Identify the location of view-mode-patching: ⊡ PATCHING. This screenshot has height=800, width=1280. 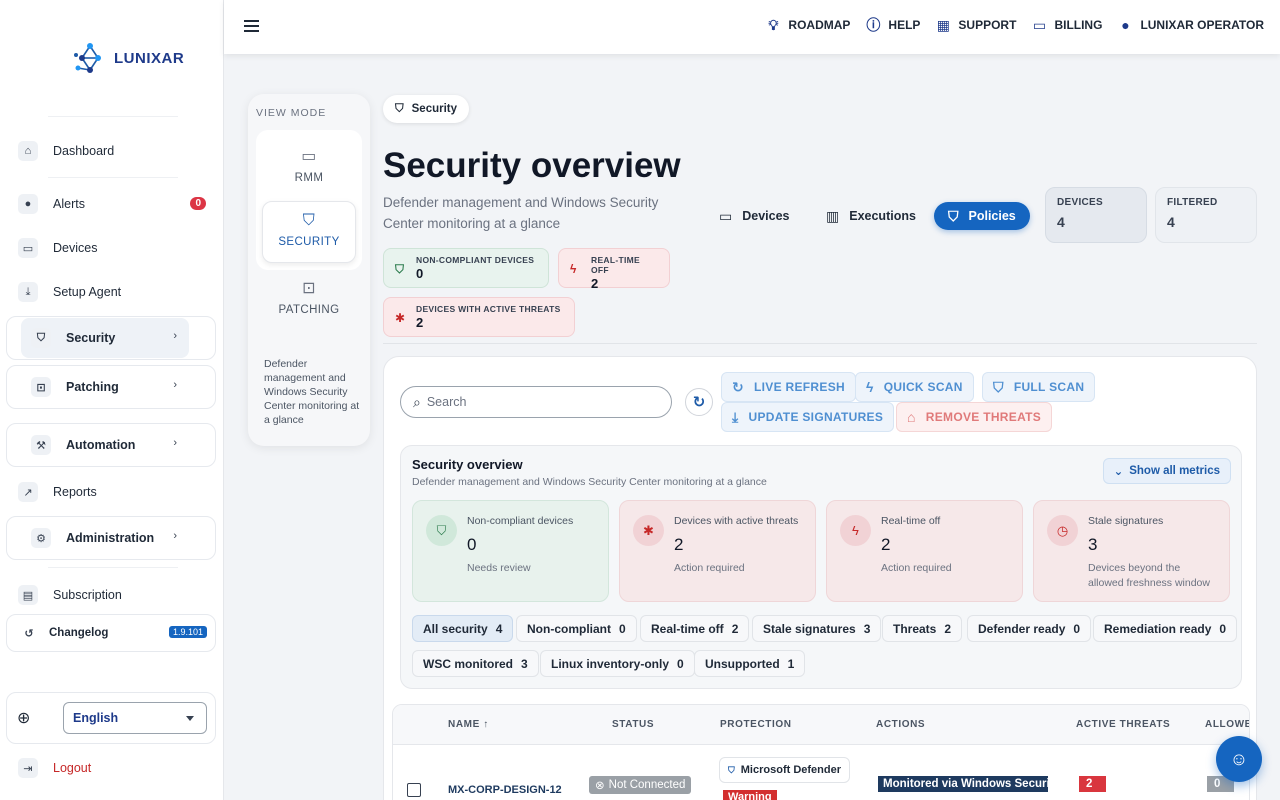
(309, 309).